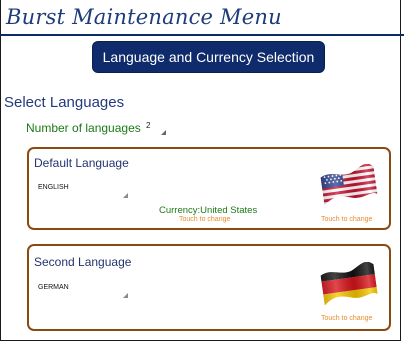 Image resolution: width=404 pixels, height=343 pixels. Describe the element at coordinates (208, 57) in the screenshot. I see `language-currency-selection-button: Language and Currency Selection` at that location.